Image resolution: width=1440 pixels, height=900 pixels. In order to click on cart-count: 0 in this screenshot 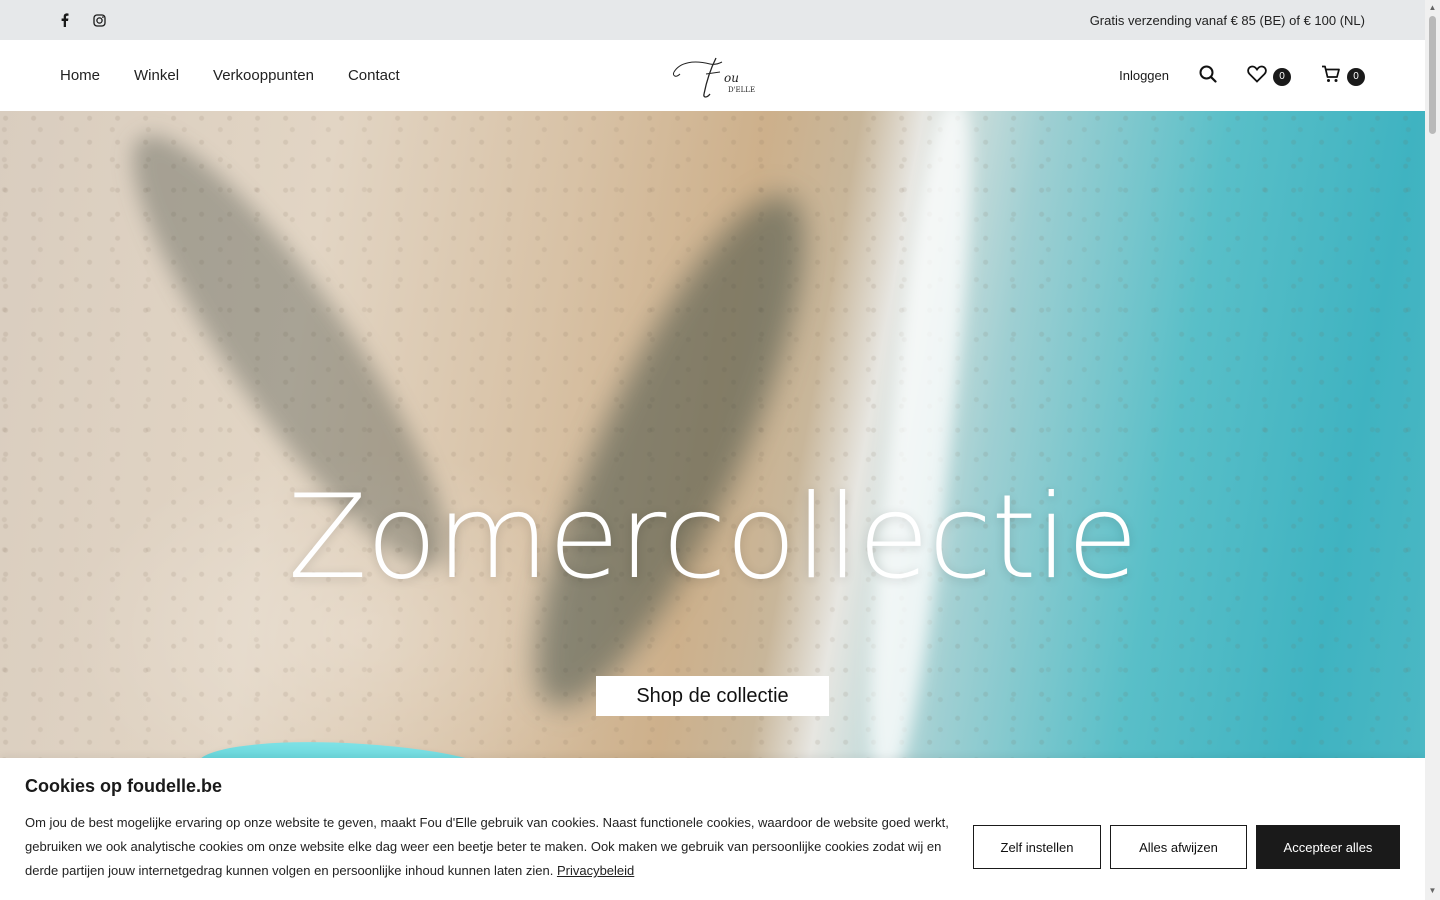, I will do `click(1356, 76)`.